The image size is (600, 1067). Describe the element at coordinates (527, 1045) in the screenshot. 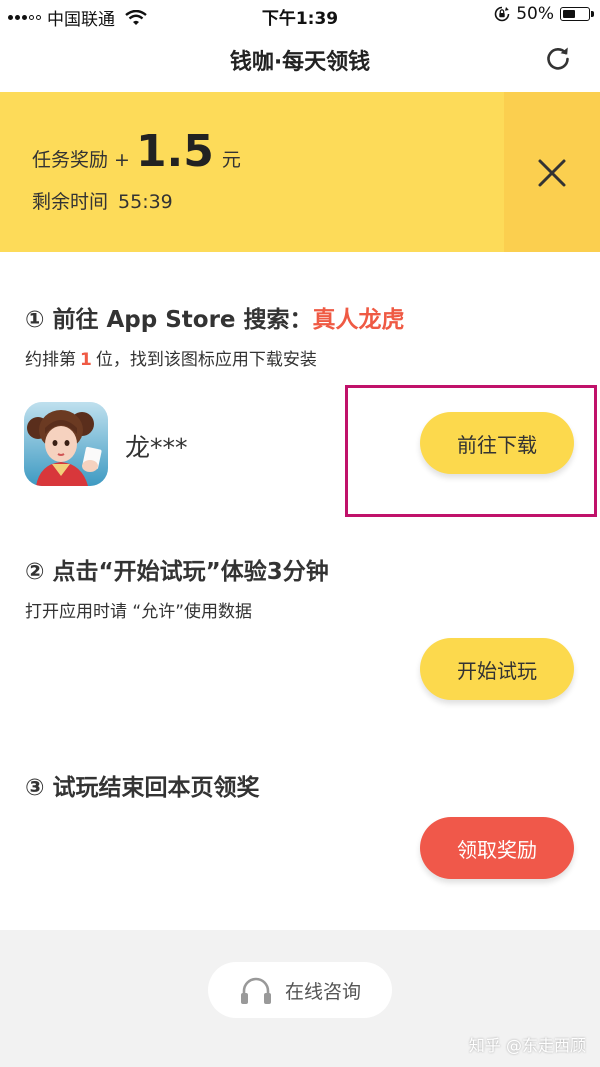

I see `watermark: 知乎 @东走西顾` at that location.